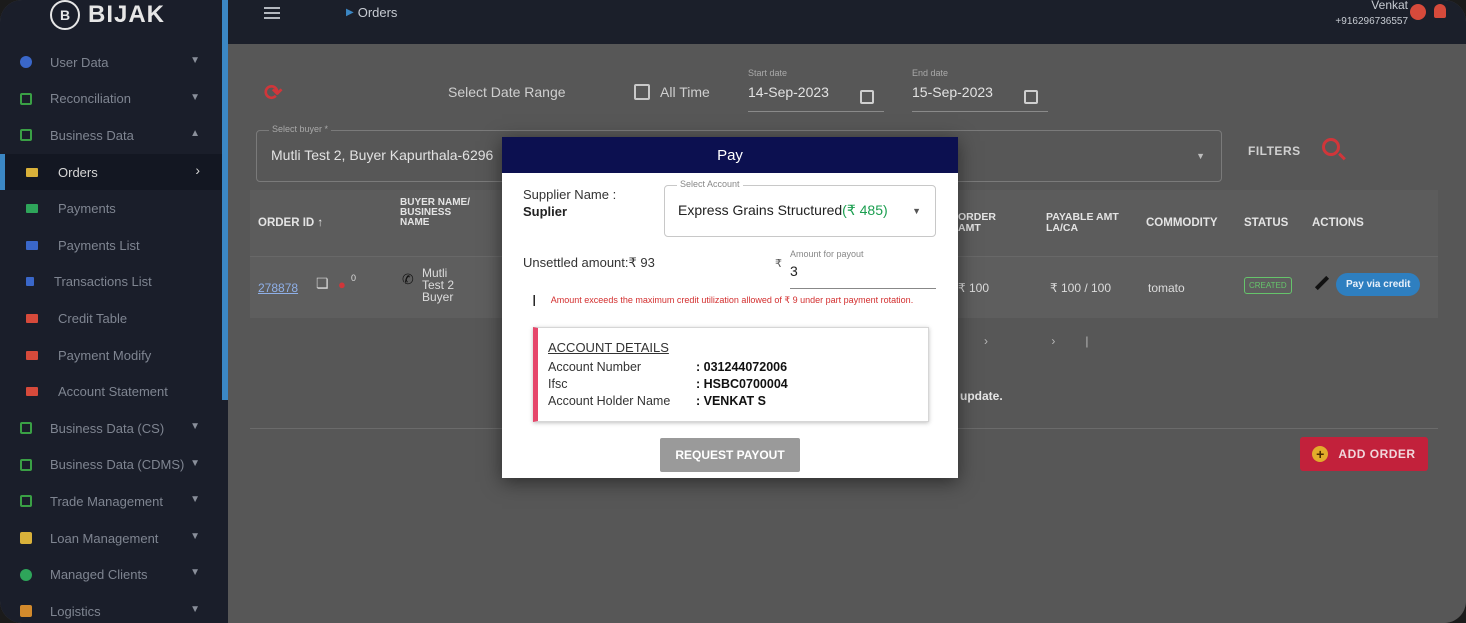 This screenshot has height=623, width=1466. Describe the element at coordinates (30, 282) in the screenshot. I see `transactions-icon` at that location.